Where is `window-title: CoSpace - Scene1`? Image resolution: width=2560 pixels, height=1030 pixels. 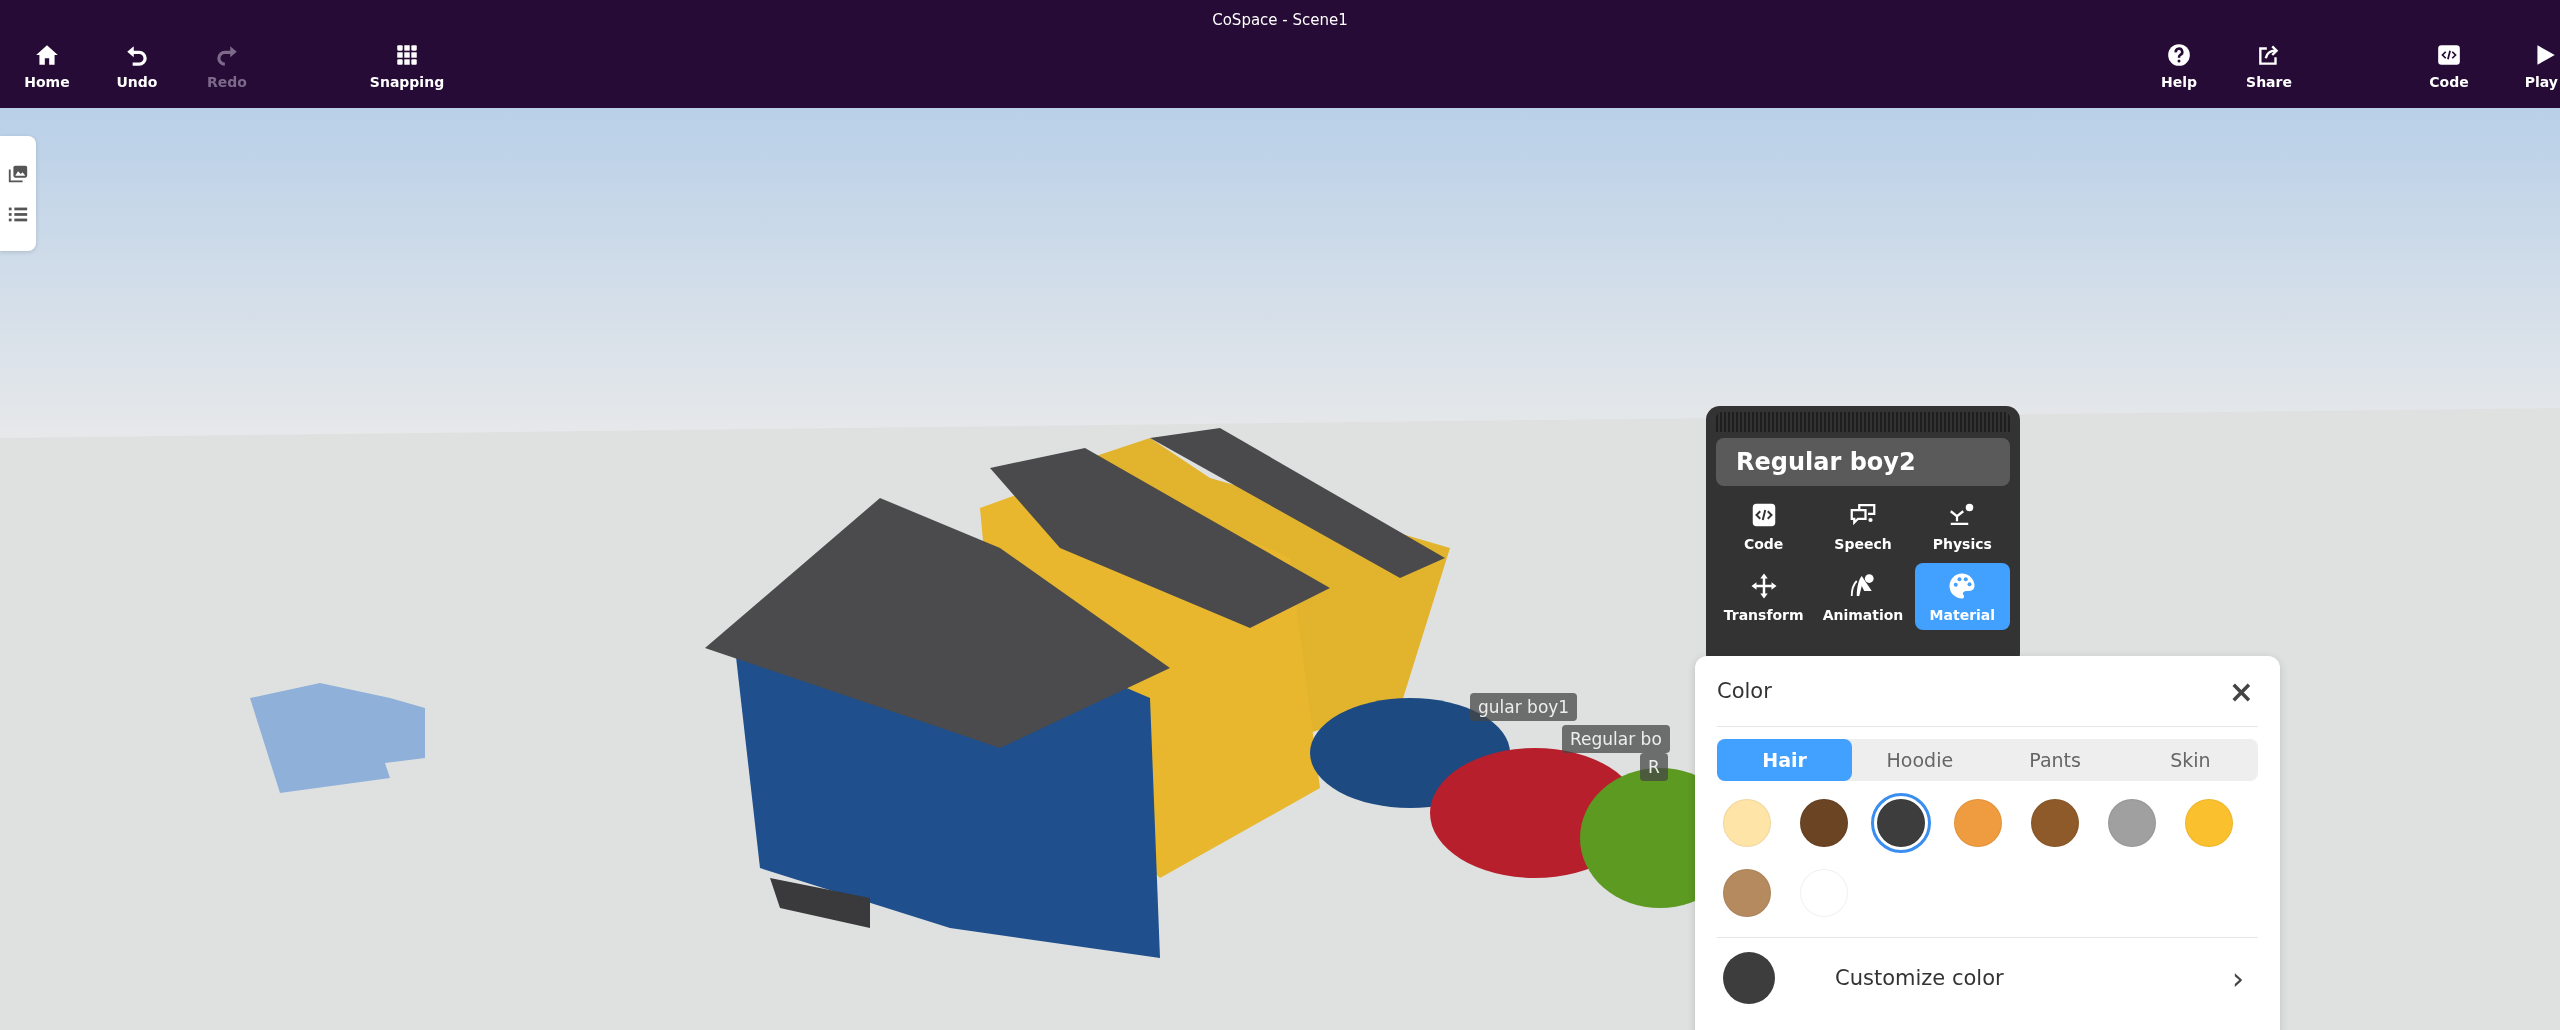 window-title: CoSpace - Scene1 is located at coordinates (1280, 20).